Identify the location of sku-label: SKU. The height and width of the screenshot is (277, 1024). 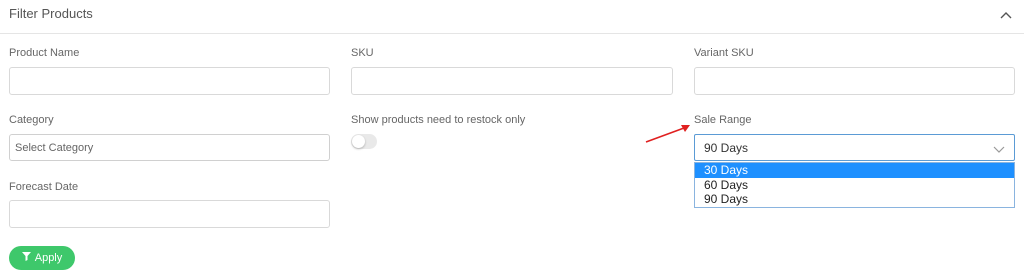
(362, 53).